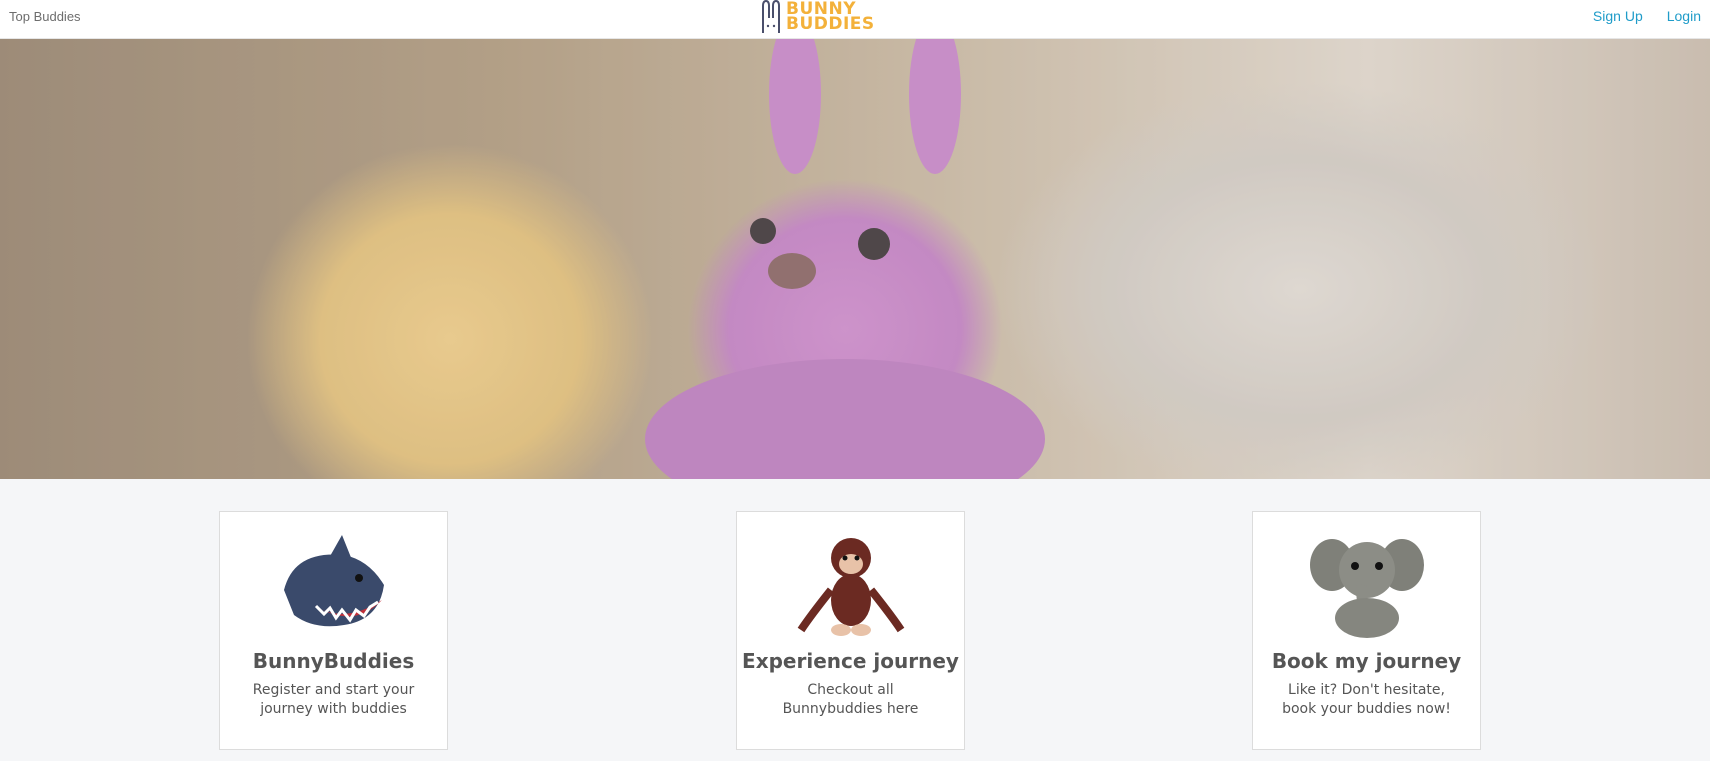  Describe the element at coordinates (850, 661) in the screenshot. I see `card-title: Experience journey` at that location.